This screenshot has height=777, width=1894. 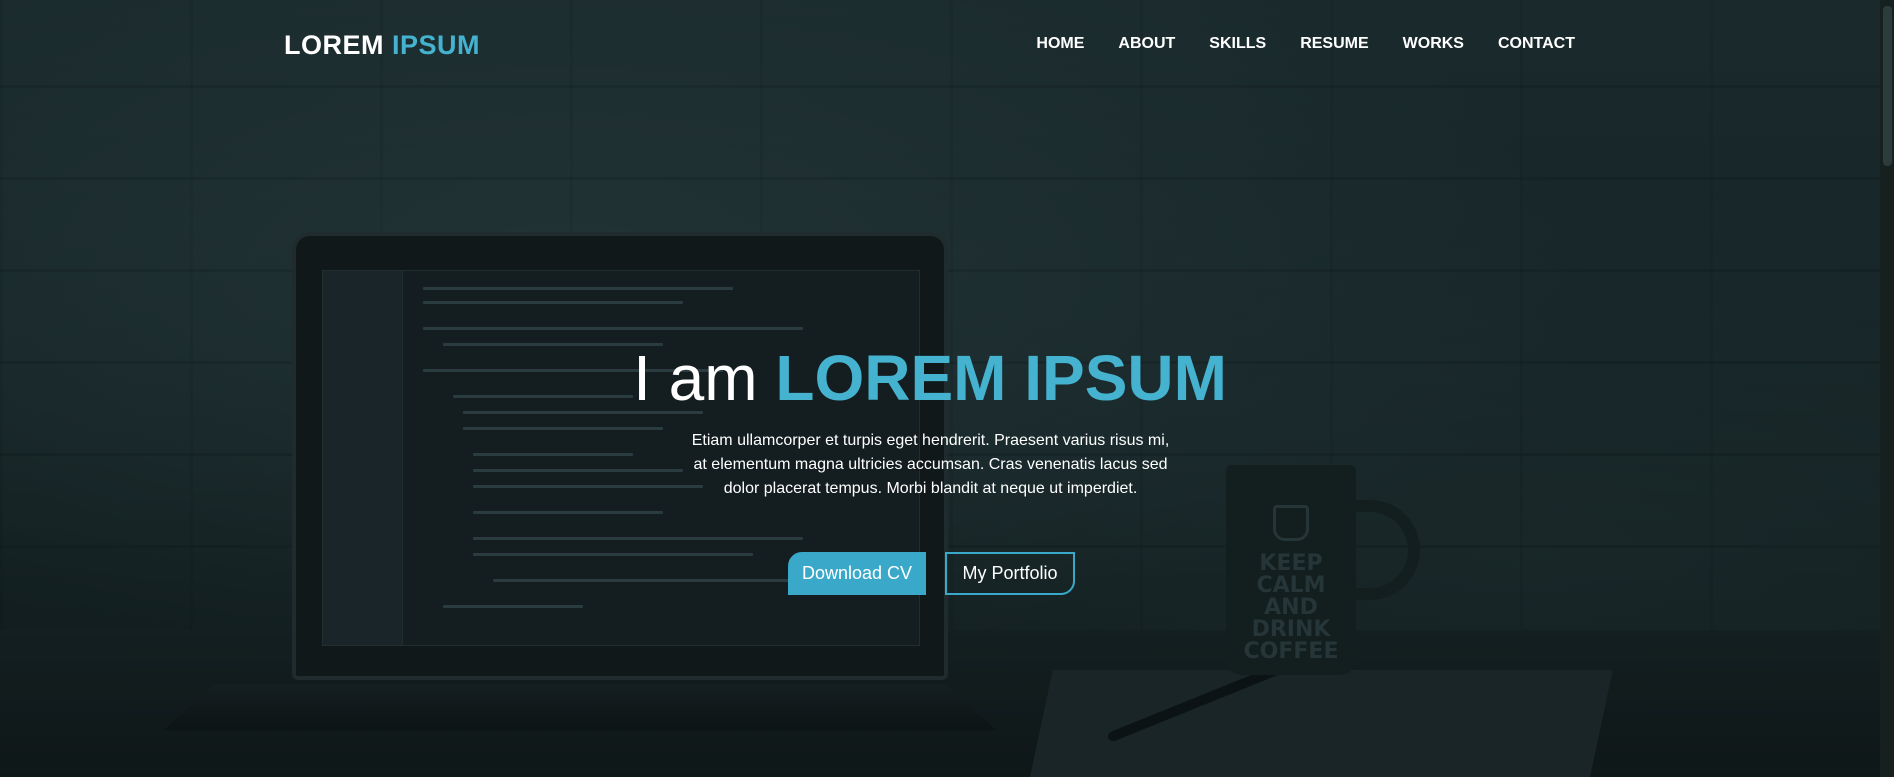 What do you see at coordinates (1220, 44) in the screenshot?
I see `nav-item-skills: SKILLS` at bounding box center [1220, 44].